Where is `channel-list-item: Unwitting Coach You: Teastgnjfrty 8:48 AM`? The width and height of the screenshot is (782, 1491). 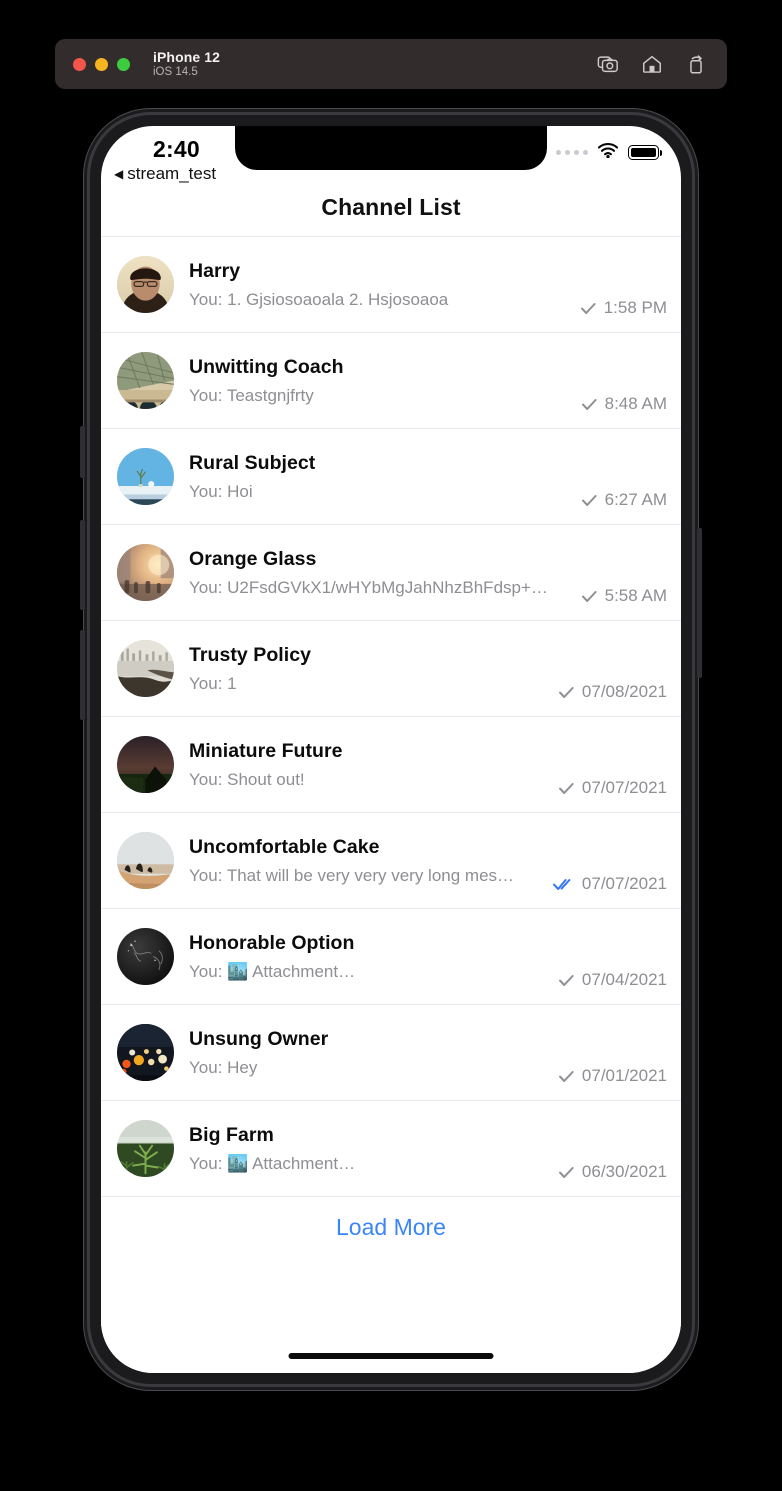 channel-list-item: Unwitting Coach You: Teastgnjfrty 8:48 AM is located at coordinates (391, 380).